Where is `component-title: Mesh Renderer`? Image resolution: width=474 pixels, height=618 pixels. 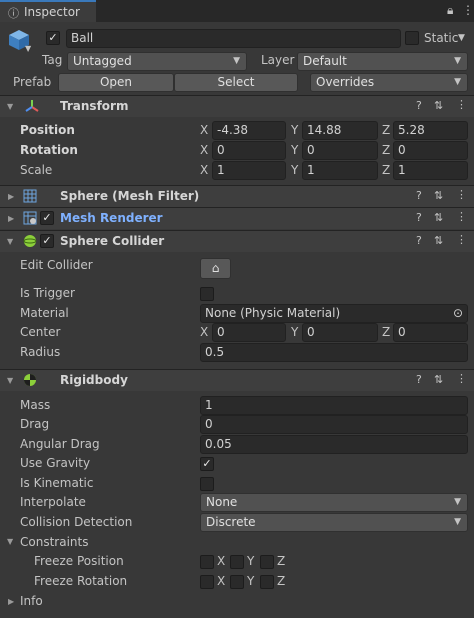 component-title: Mesh Renderer is located at coordinates (111, 218).